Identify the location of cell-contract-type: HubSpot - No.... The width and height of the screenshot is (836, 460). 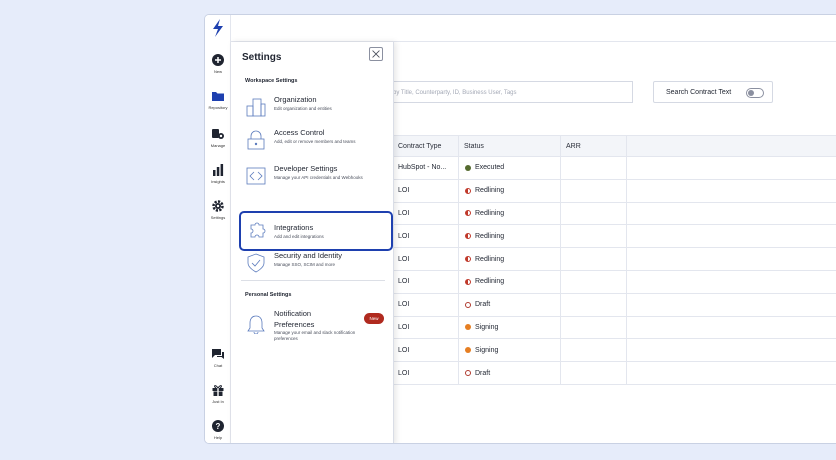
(426, 168).